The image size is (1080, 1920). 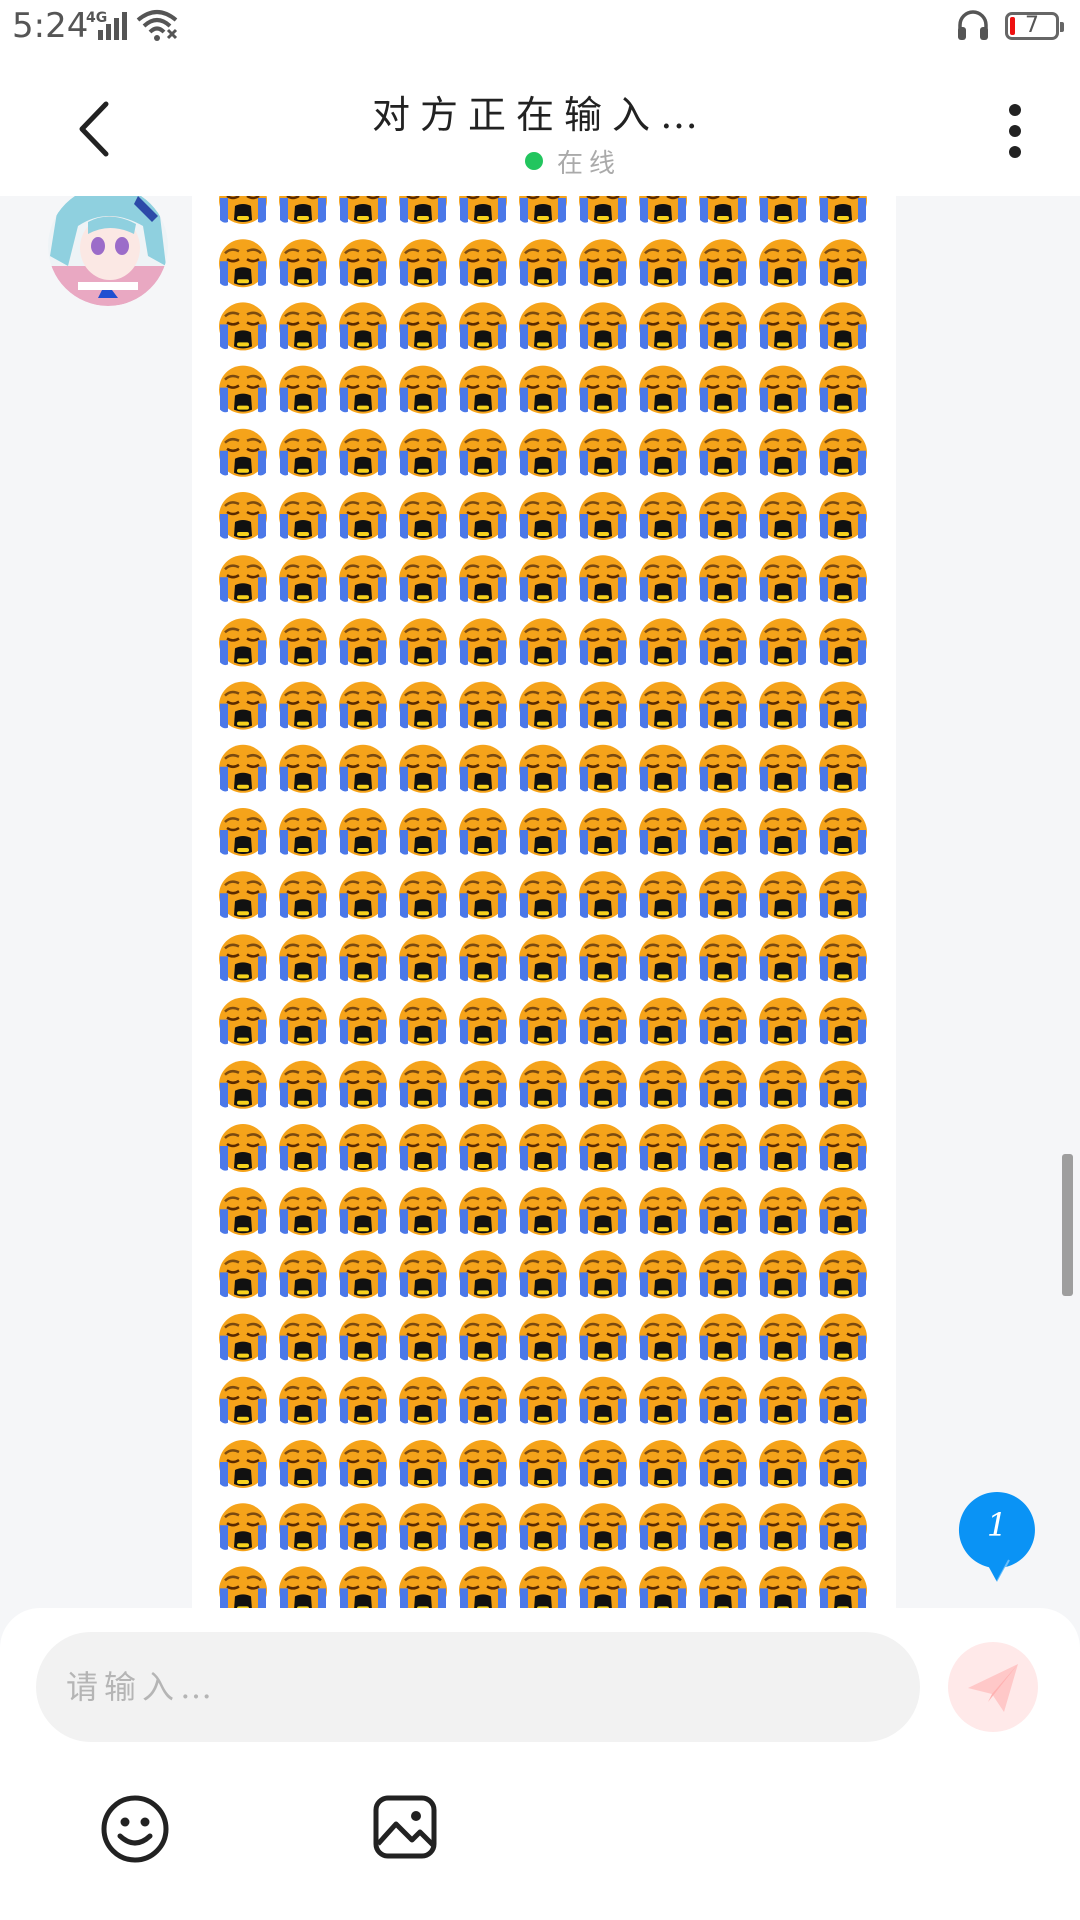 What do you see at coordinates (589, 163) in the screenshot?
I see `online-status-label: 在线` at bounding box center [589, 163].